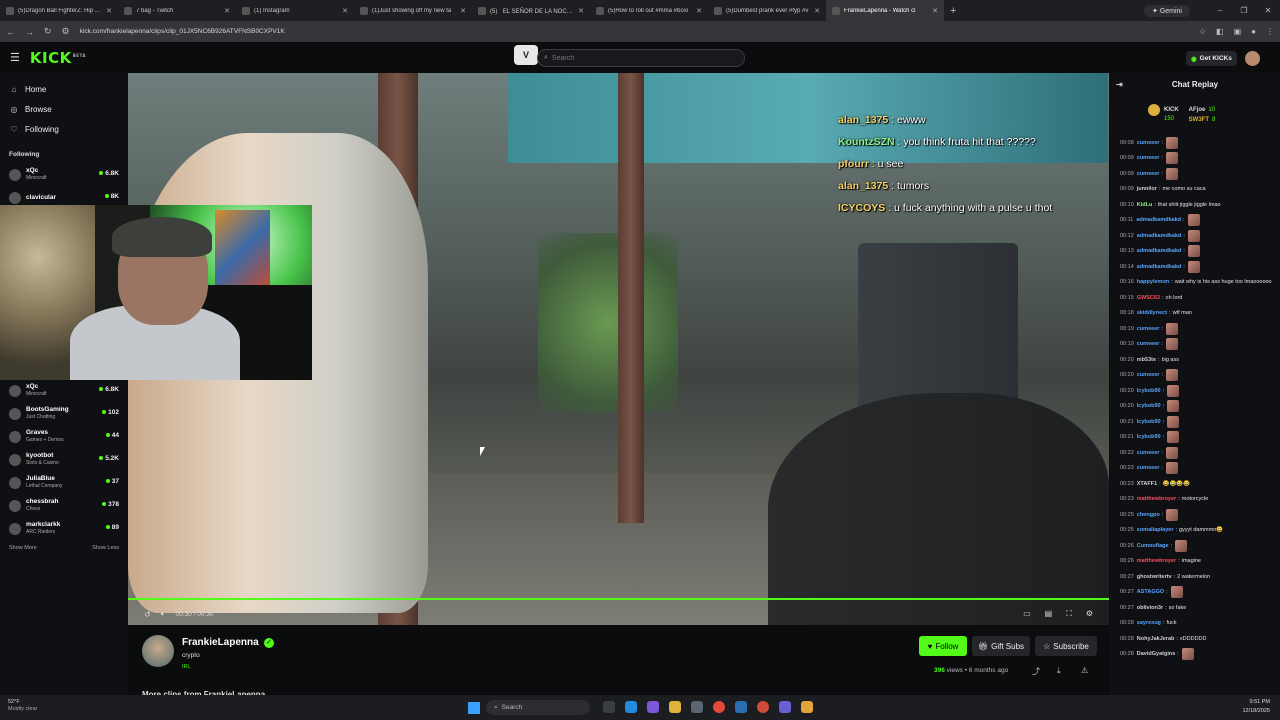 Image resolution: width=1280 pixels, height=720 pixels. What do you see at coordinates (1001, 646) in the screenshot?
I see `gift-subs-button: 🎁︎ Gift Subs` at bounding box center [1001, 646].